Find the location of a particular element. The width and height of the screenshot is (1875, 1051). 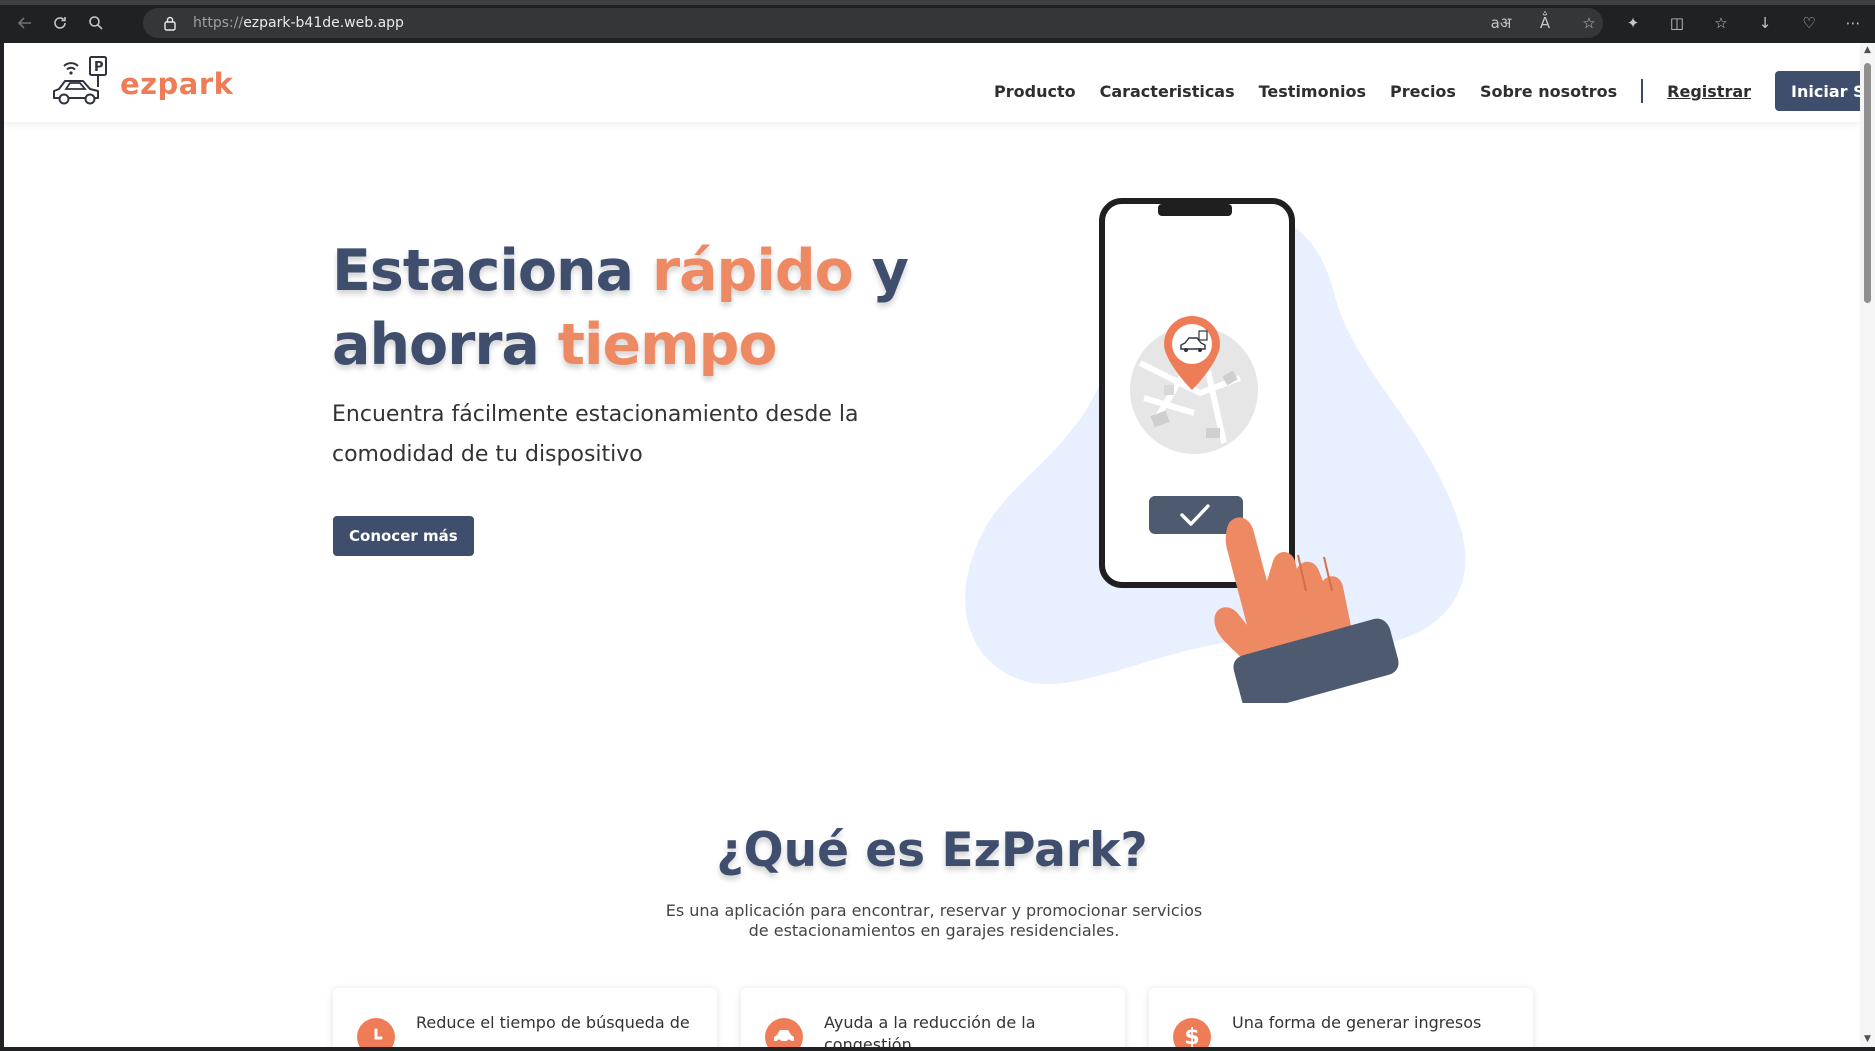

browser-essentials-icon: ♡ is located at coordinates (1809, 23).